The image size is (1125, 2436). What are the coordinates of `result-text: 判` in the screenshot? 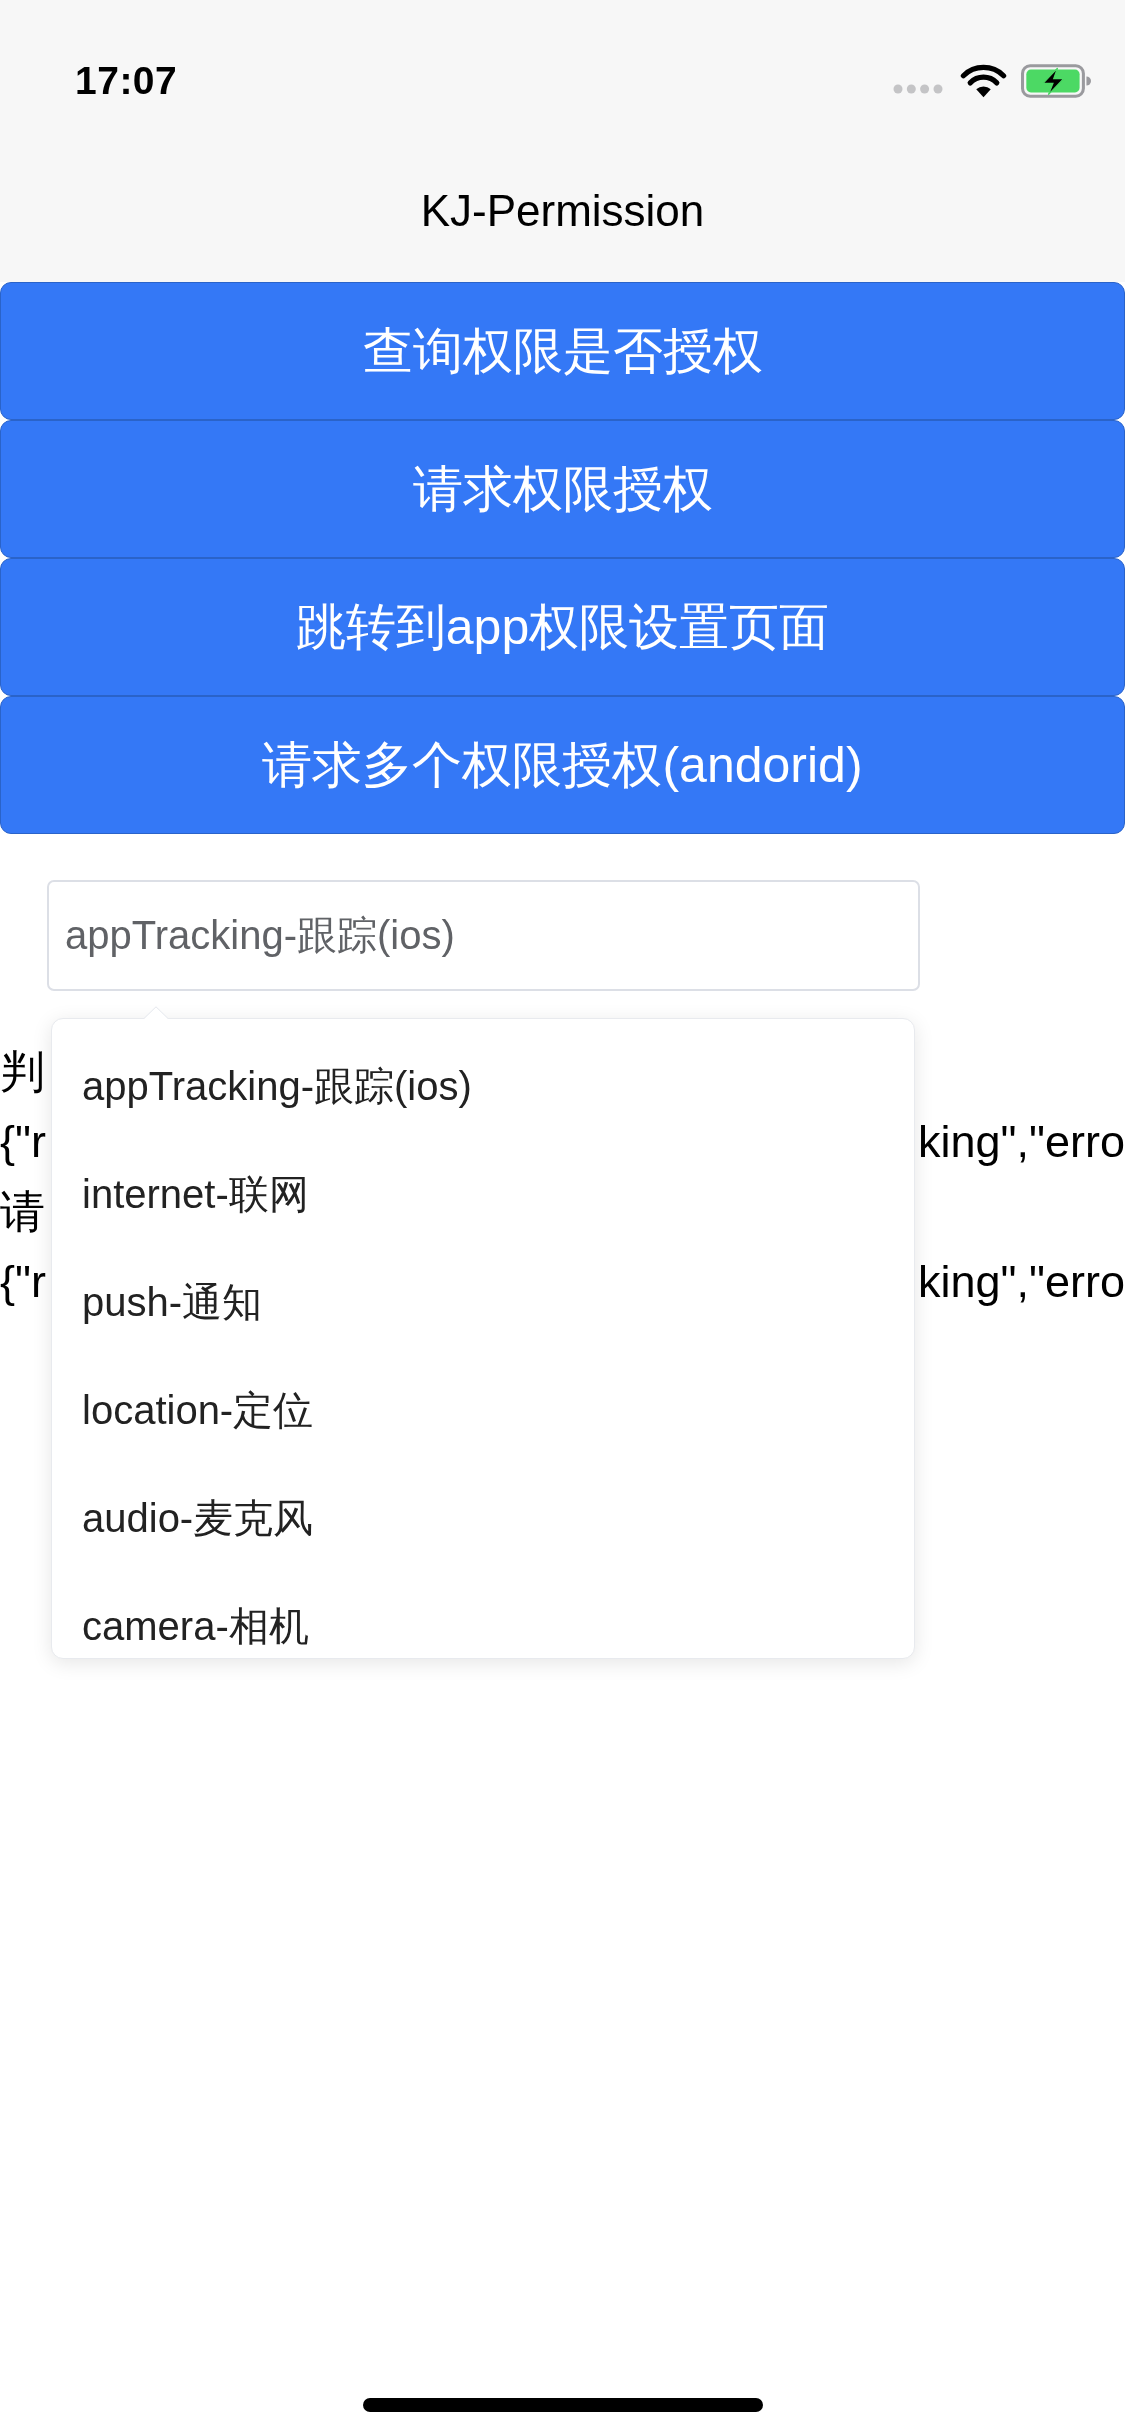 It's located at (22, 1072).